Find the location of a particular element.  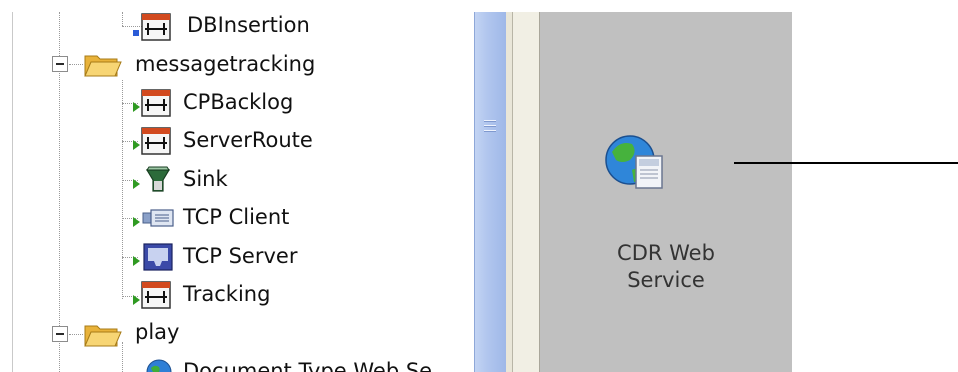

pane-border is located at coordinates (509, 192).